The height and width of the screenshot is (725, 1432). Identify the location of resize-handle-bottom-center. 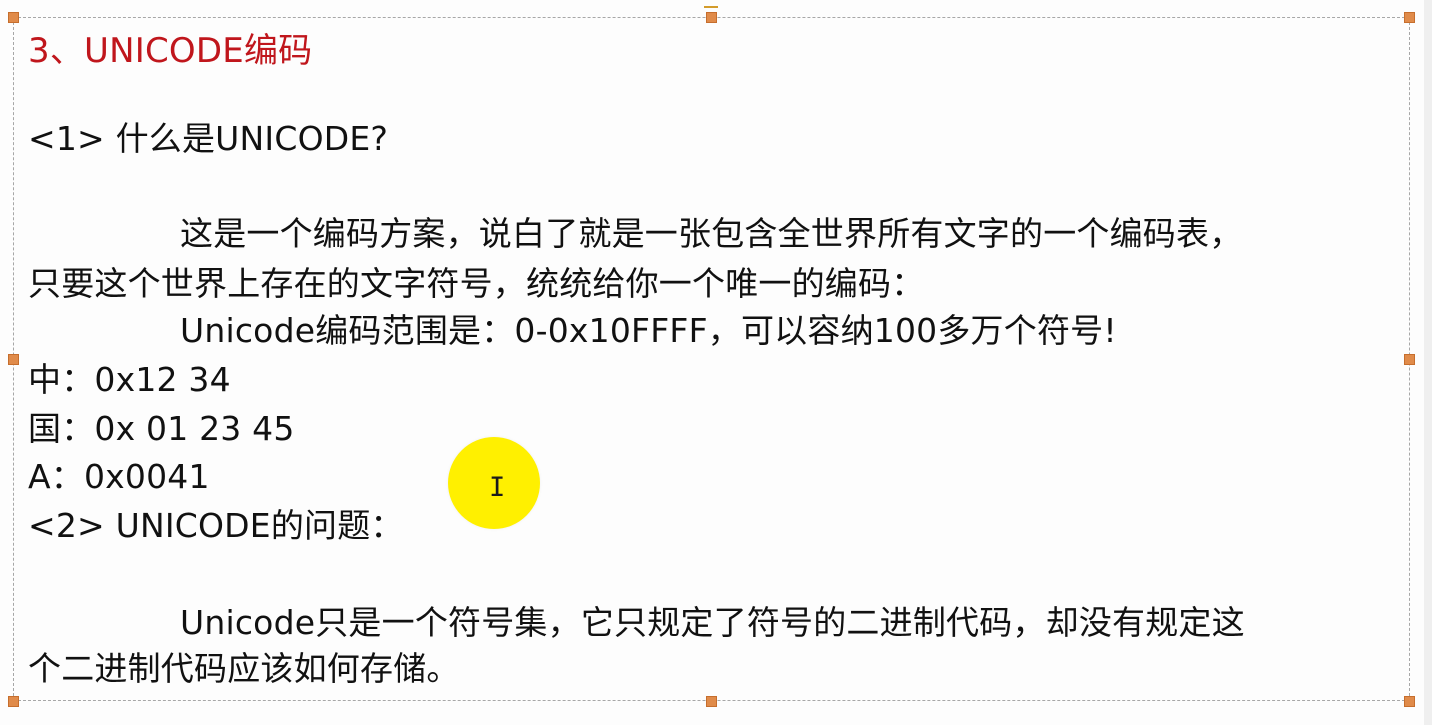
(711, 701).